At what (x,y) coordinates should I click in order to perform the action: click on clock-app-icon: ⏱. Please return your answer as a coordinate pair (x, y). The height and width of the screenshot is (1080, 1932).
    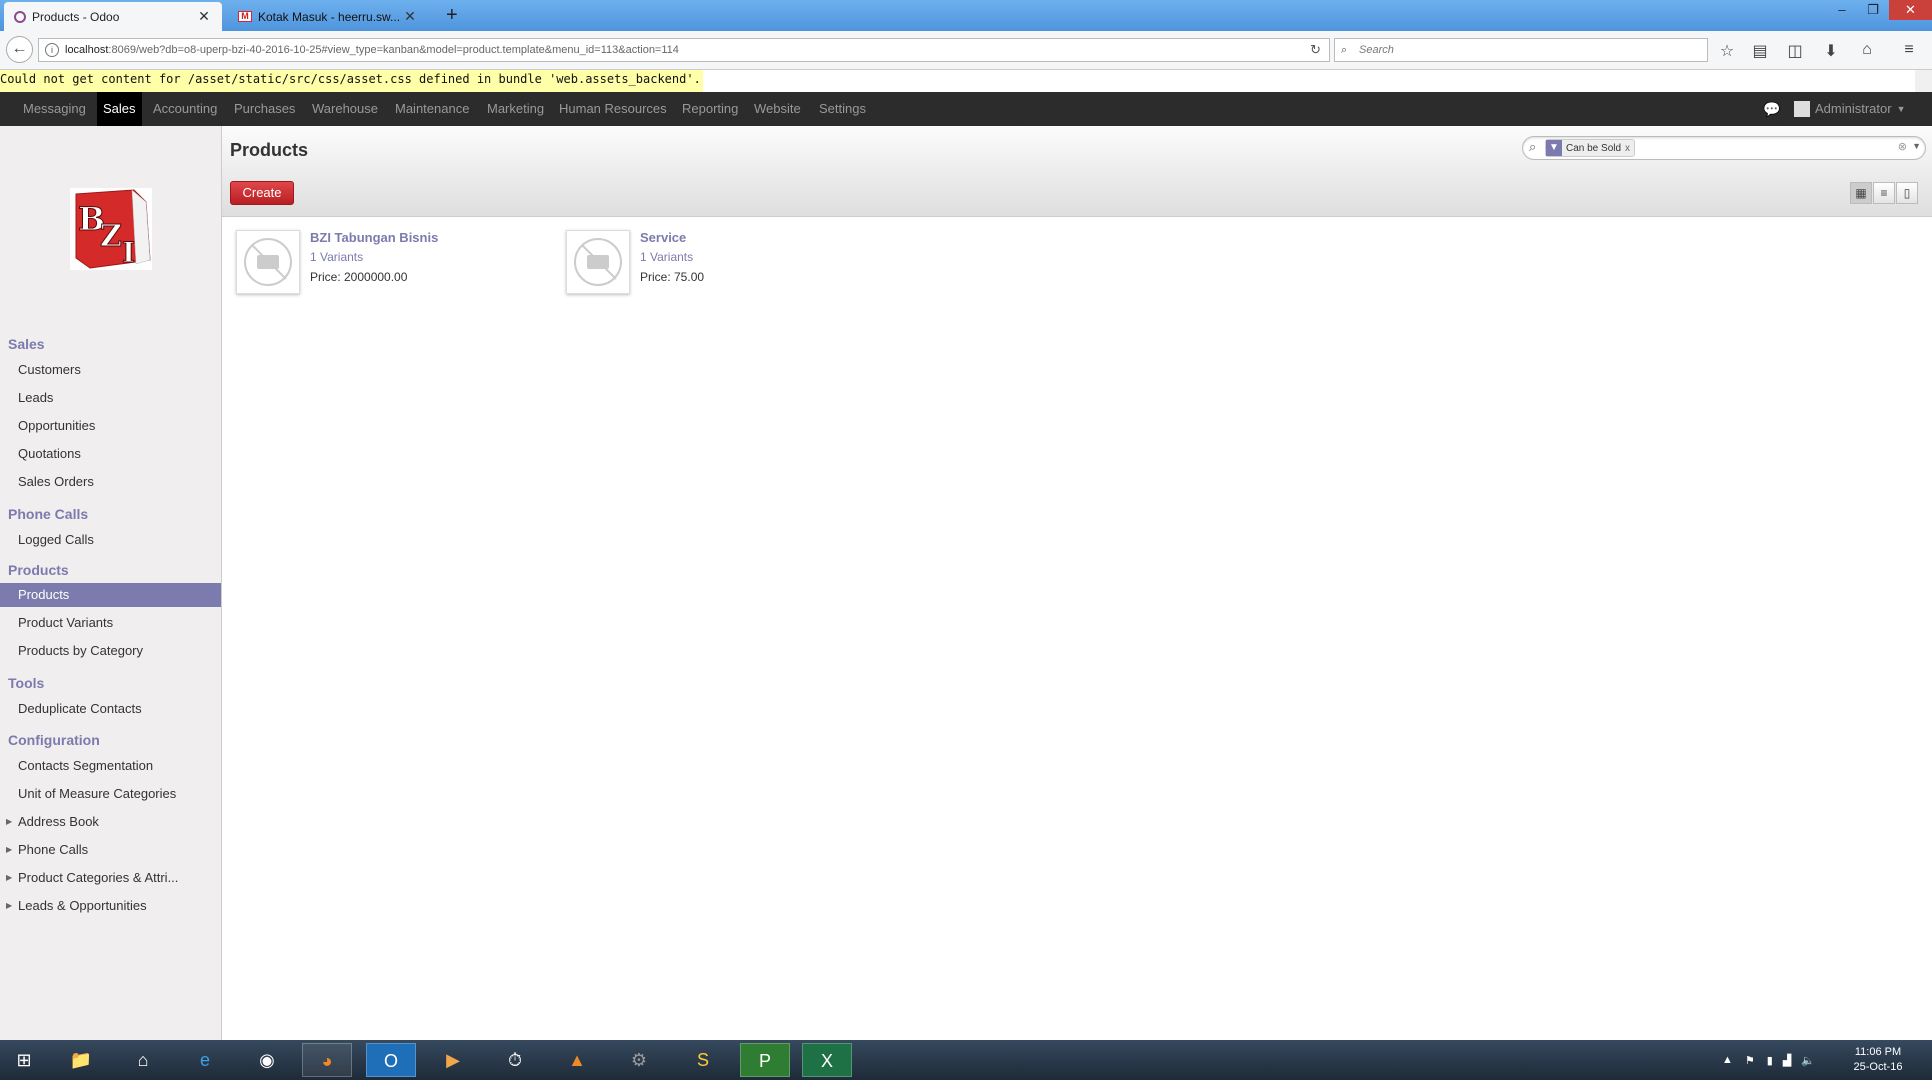
    Looking at the image, I should click on (515, 1060).